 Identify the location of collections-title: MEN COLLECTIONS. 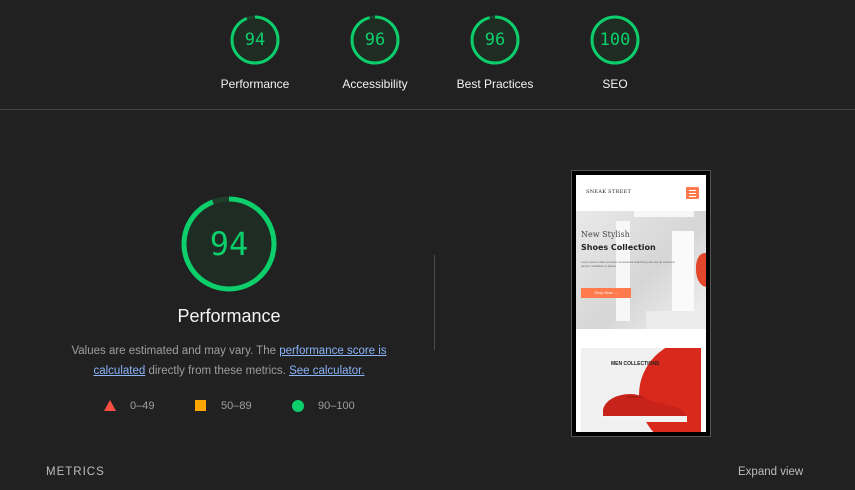
(635, 364).